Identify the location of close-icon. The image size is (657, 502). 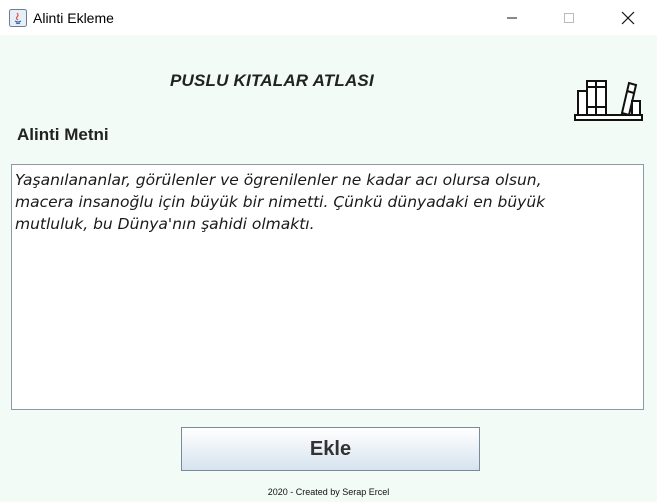
(628, 17).